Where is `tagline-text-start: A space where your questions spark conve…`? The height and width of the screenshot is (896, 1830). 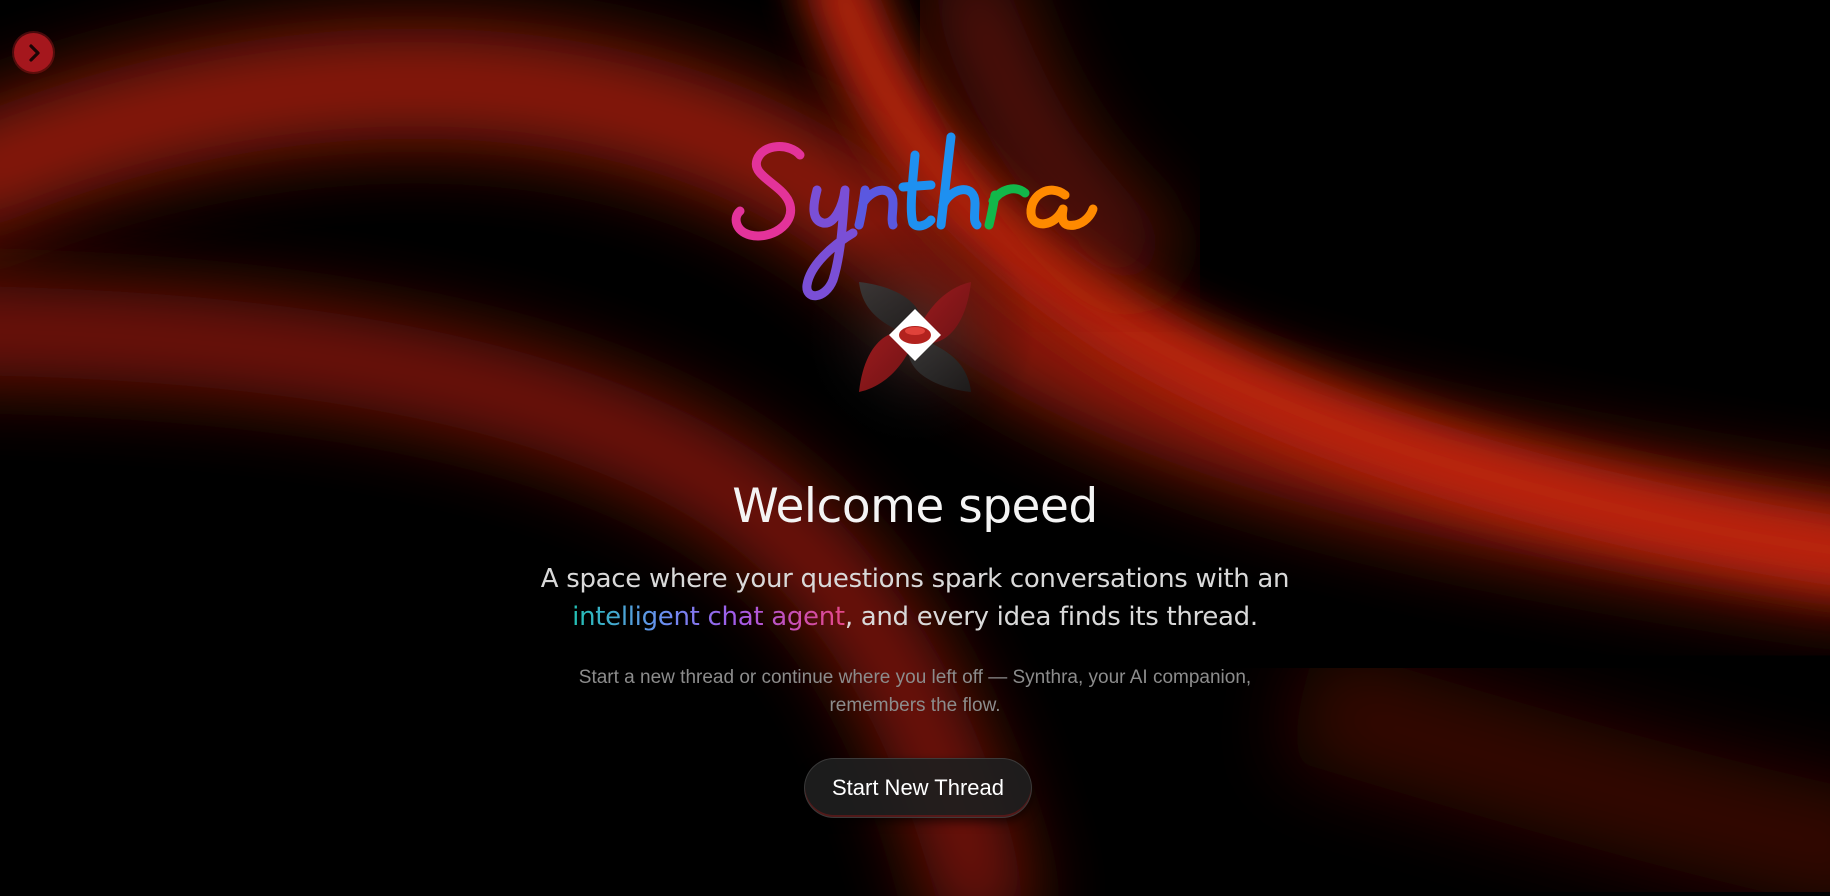
tagline-text-start: A space where your questions spark conve… is located at coordinates (915, 579).